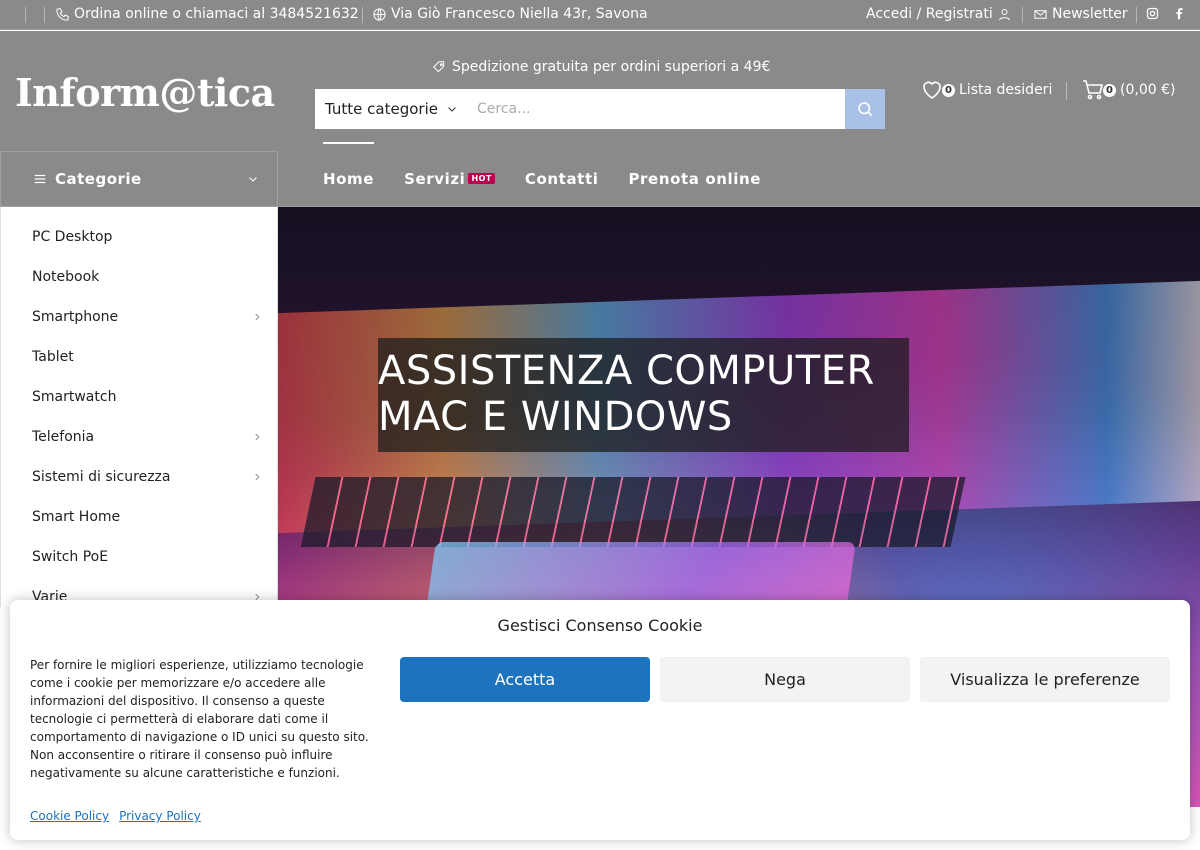 This screenshot has width=1200, height=850. I want to click on hero-title-line1: ASSISTENZA COMPUTER, so click(626, 371).